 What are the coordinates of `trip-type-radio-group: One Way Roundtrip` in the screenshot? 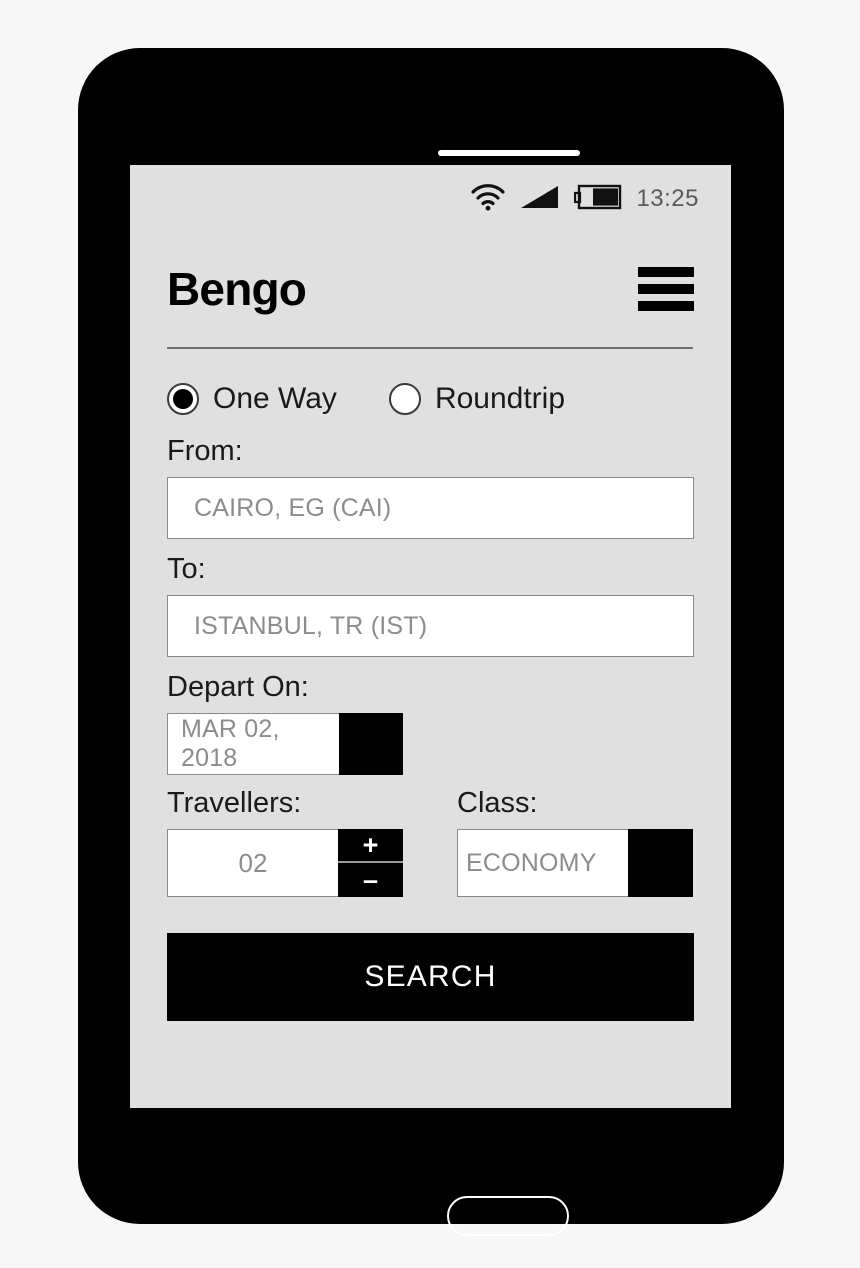 It's located at (430, 399).